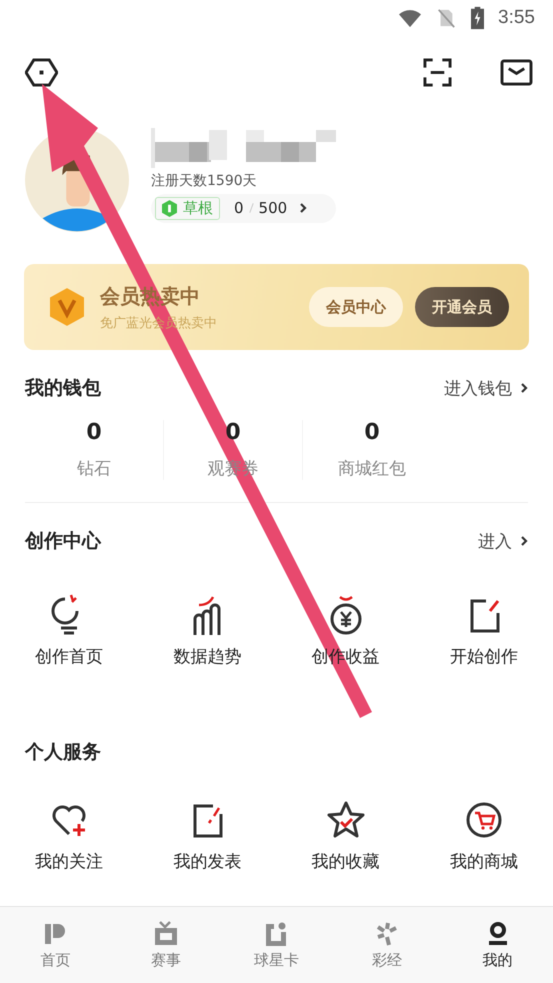 The height and width of the screenshot is (983, 553). Describe the element at coordinates (498, 945) in the screenshot. I see `tab: 我的` at that location.